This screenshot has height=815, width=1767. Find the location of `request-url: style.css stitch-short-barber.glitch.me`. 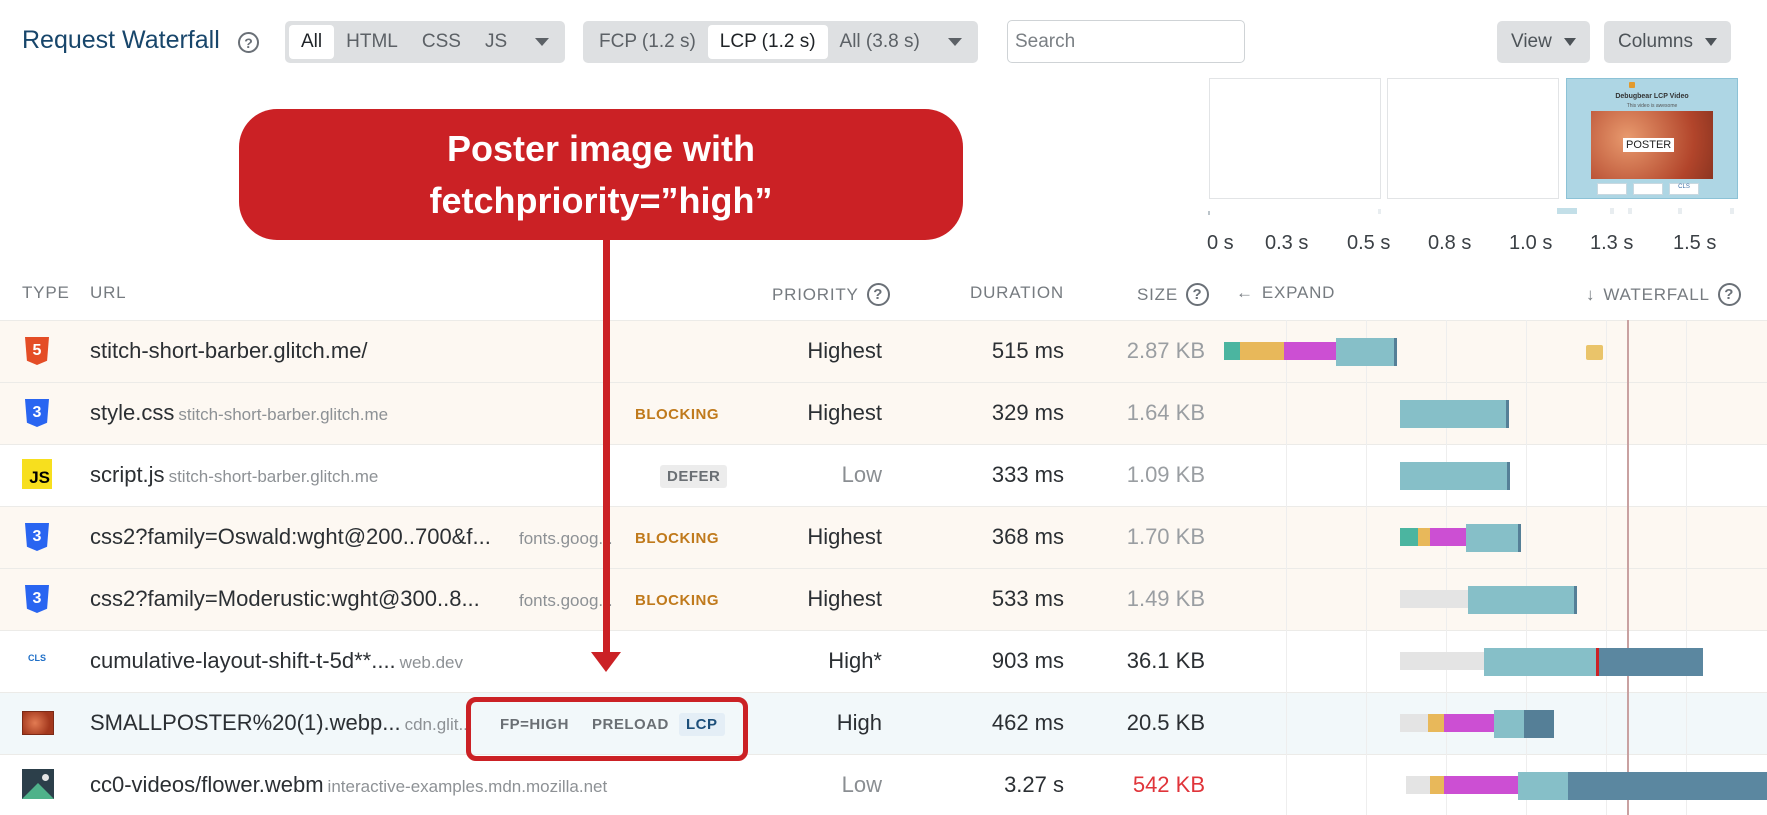

request-url: style.css stitch-short-barber.glitch.me is located at coordinates (239, 413).